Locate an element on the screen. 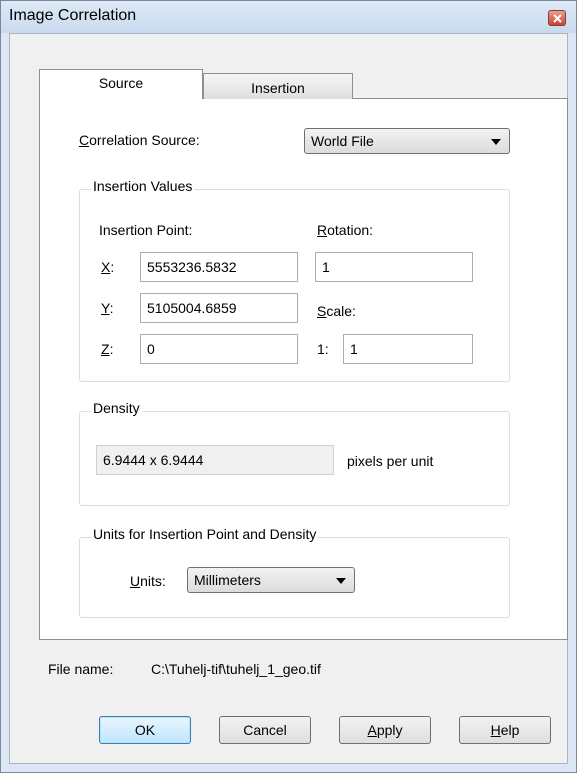 The height and width of the screenshot is (773, 577). title-bar: Image Correlation is located at coordinates (288, 17).